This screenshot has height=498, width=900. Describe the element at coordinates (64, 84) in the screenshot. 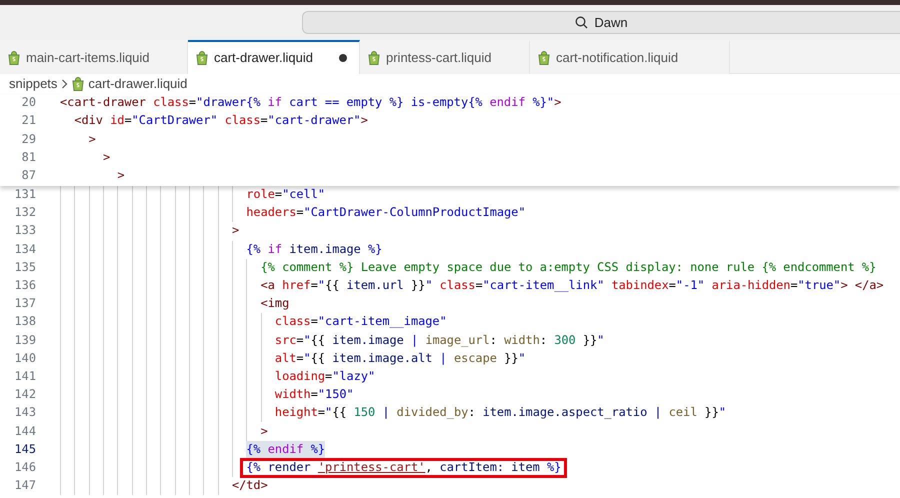

I see `chevron-right-icon` at that location.